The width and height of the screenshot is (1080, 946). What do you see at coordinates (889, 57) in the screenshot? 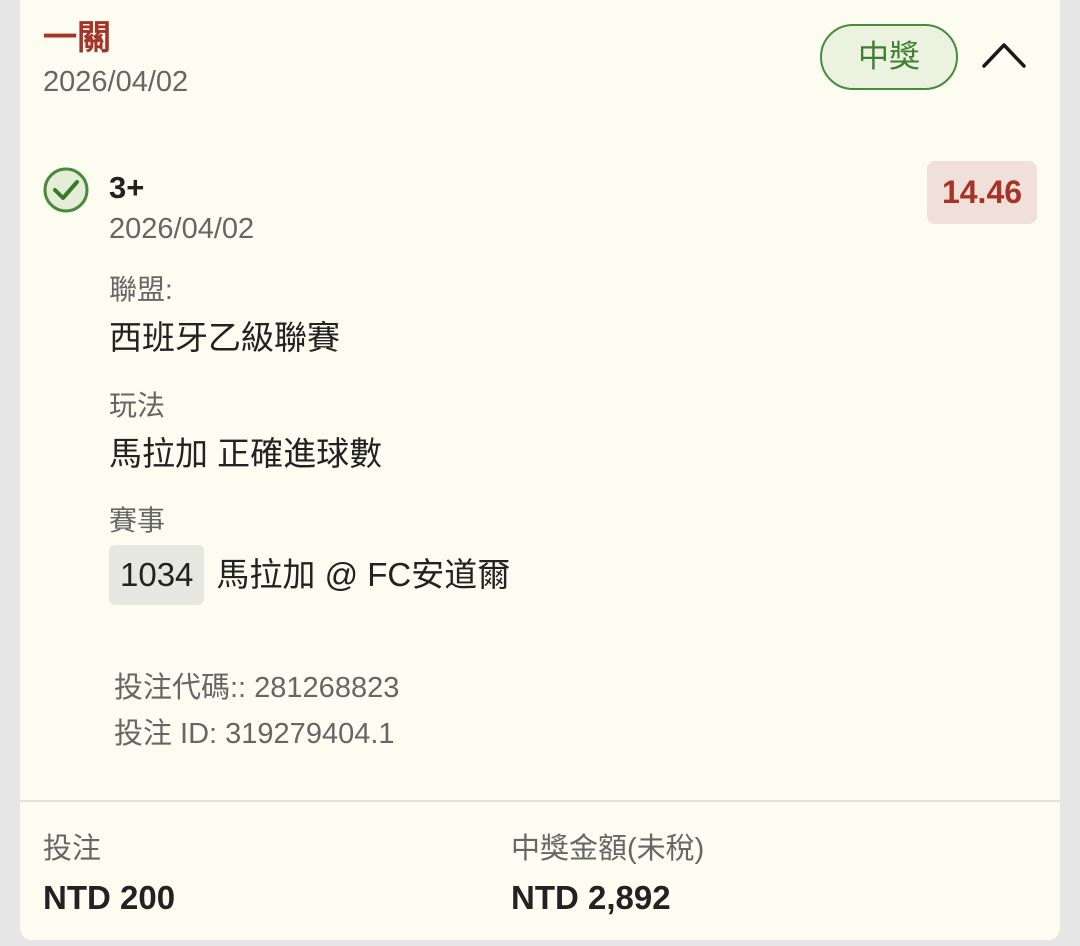
I see `status-badge: 中獎` at bounding box center [889, 57].